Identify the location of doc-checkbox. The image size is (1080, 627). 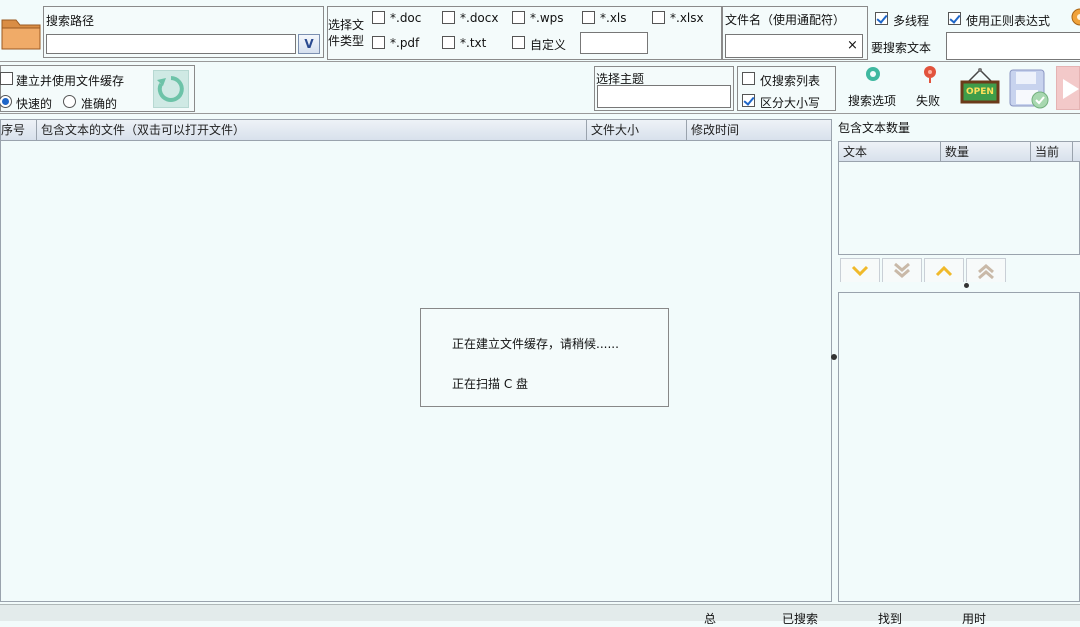
(378, 17).